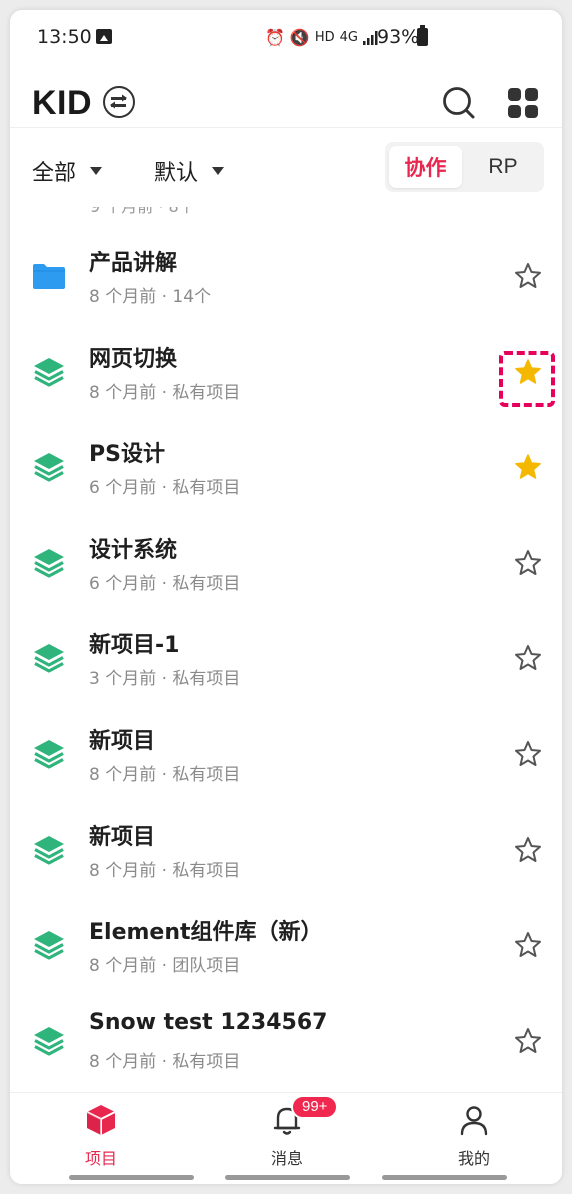 This screenshot has width=572, height=1194. Describe the element at coordinates (473, 1158) in the screenshot. I see `nav-label-profile: 我的` at that location.